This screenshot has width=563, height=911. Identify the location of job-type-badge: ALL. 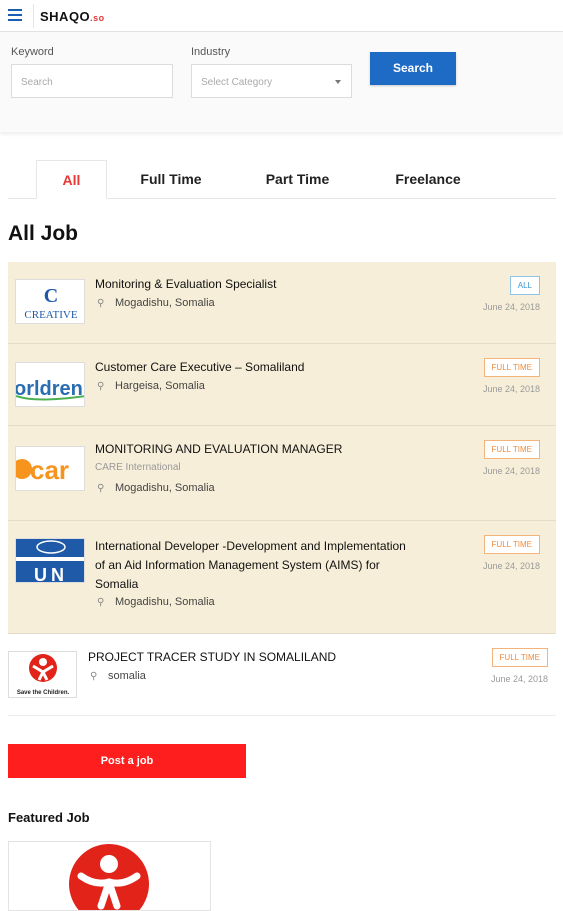
(524, 285).